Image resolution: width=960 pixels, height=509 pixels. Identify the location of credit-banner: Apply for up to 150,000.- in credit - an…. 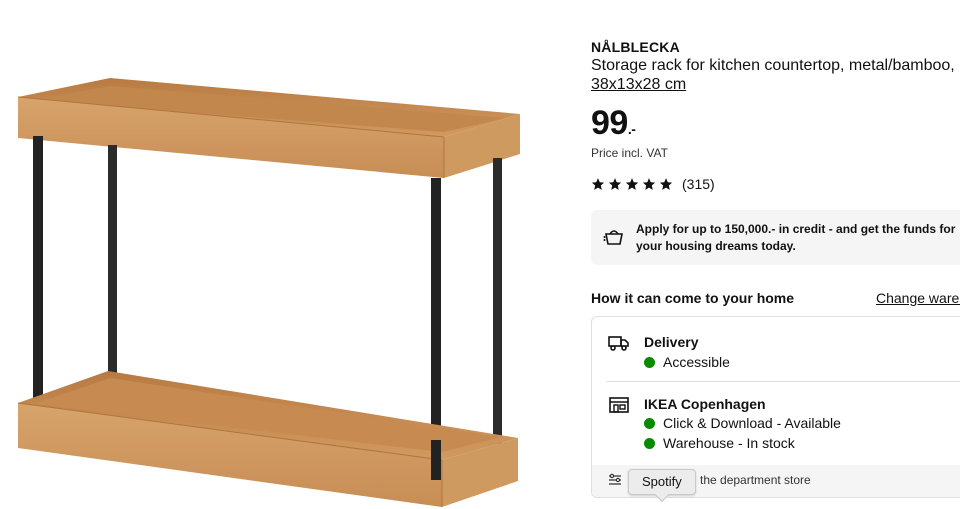
(775, 237).